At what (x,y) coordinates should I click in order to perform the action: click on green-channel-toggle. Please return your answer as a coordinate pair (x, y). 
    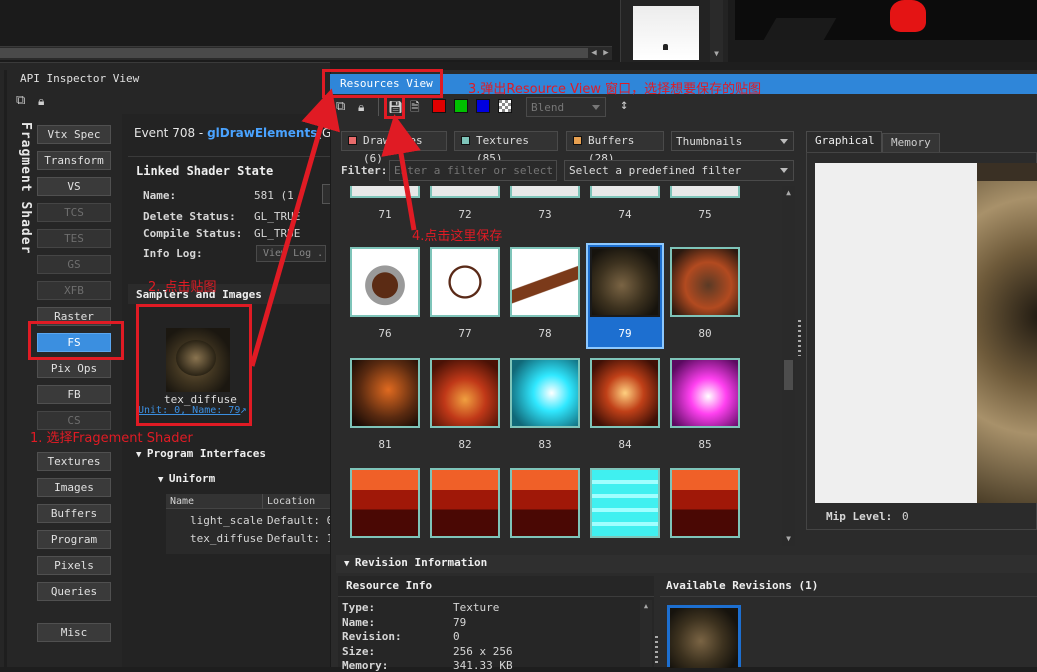
    Looking at the image, I should click on (461, 106).